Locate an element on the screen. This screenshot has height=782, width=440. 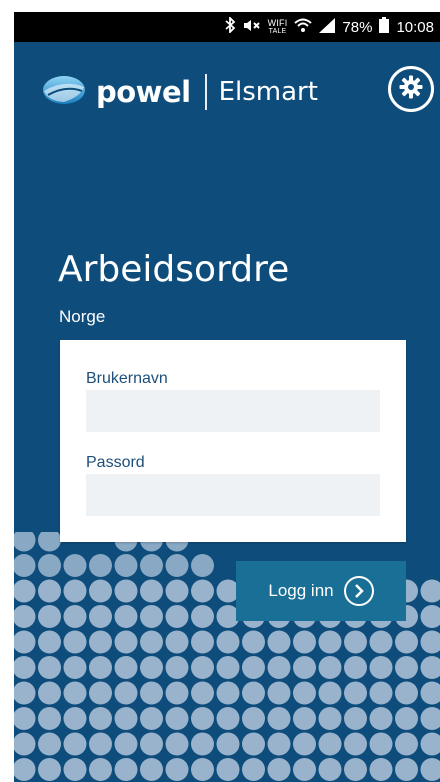
status-bar: WIFI TALE 78% 10:08 is located at coordinates (227, 27).